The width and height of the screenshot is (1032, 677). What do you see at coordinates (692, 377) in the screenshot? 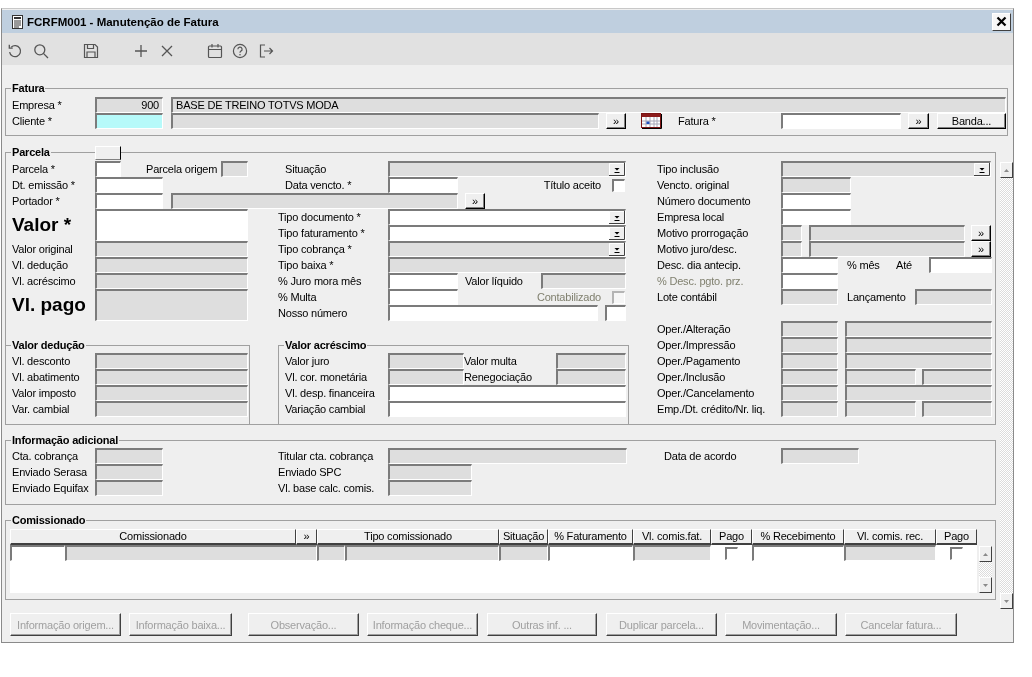
I see `field-label: Oper./Inclusão` at bounding box center [692, 377].